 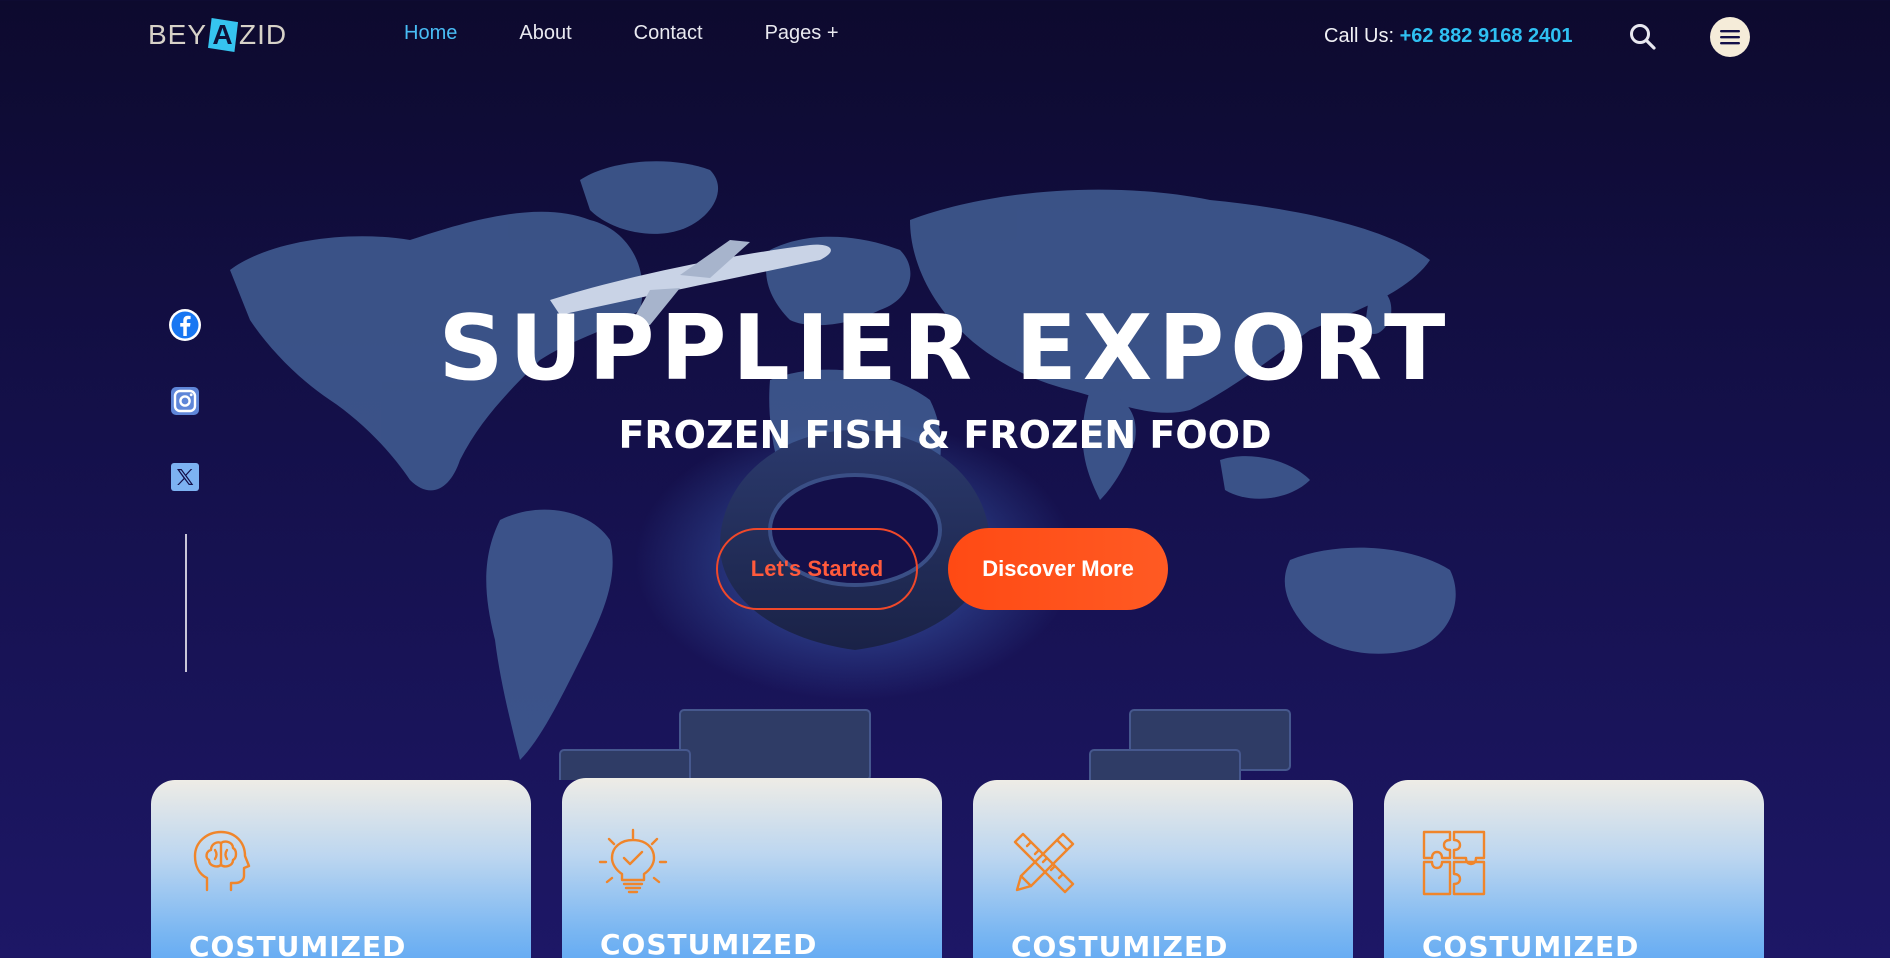 What do you see at coordinates (430, 33) in the screenshot?
I see `nav-home: Home` at bounding box center [430, 33].